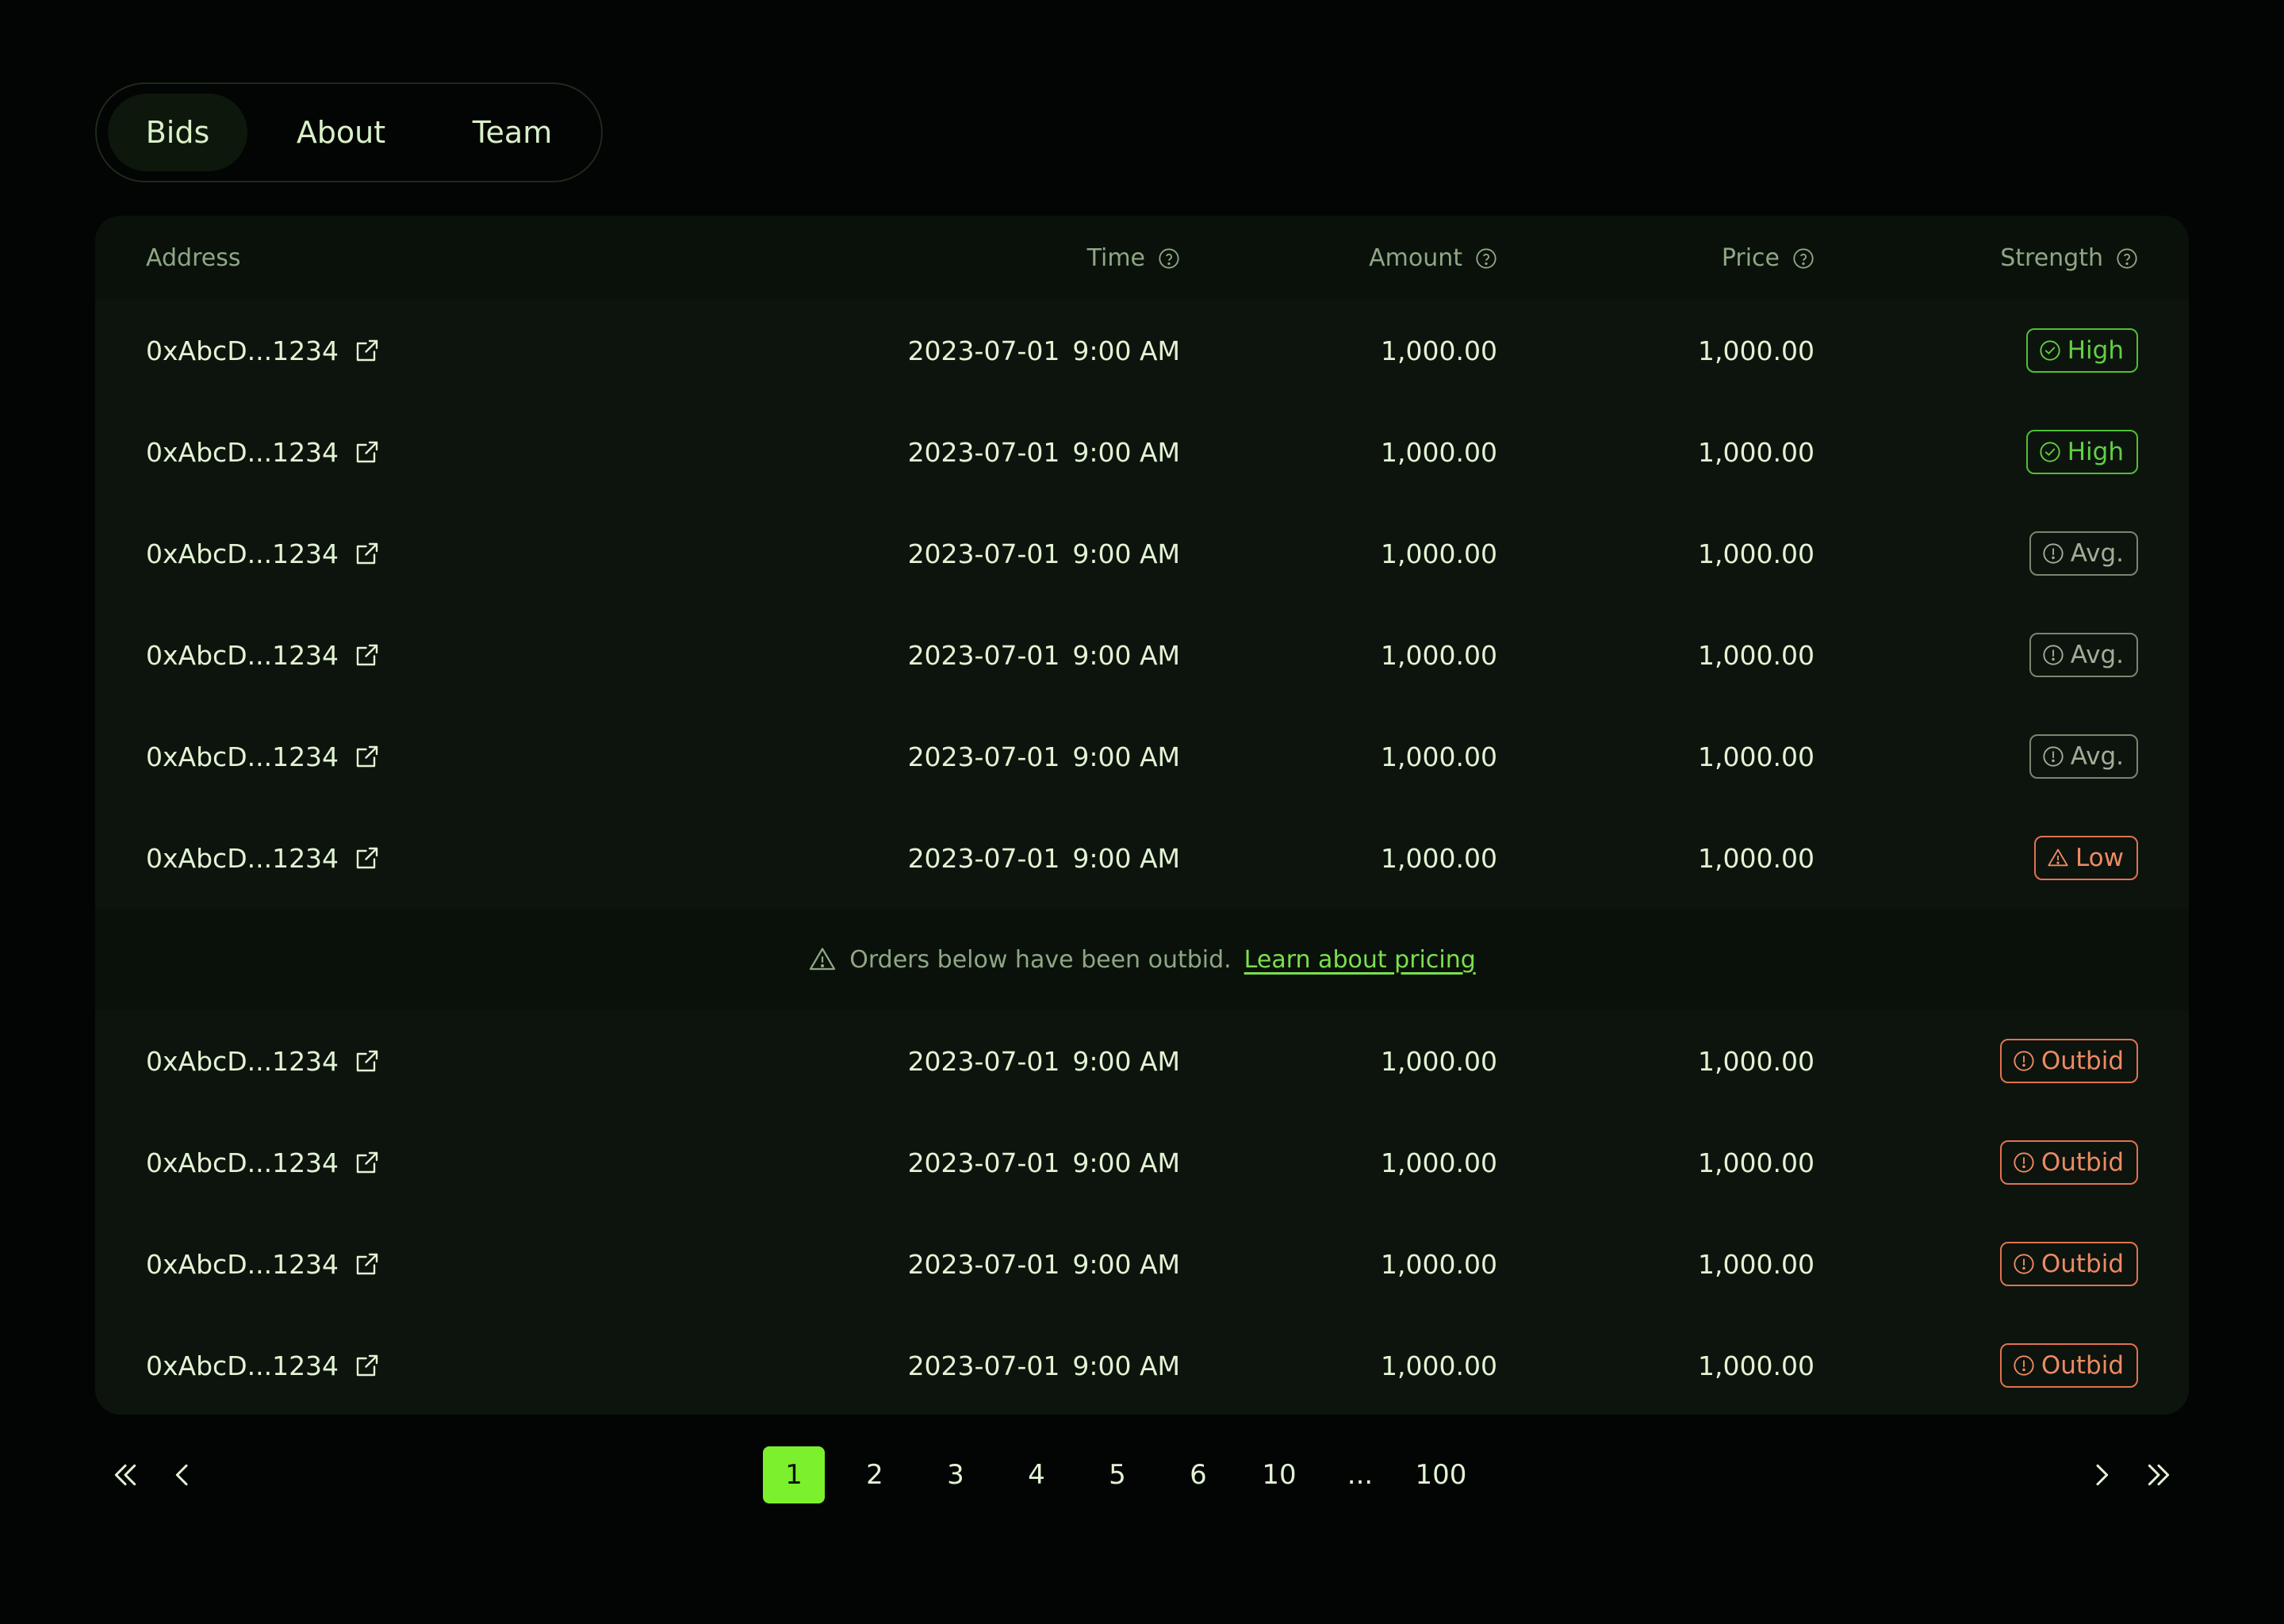 This screenshot has width=2284, height=1624. What do you see at coordinates (1441, 1474) in the screenshot?
I see `page-button-100: 100` at bounding box center [1441, 1474].